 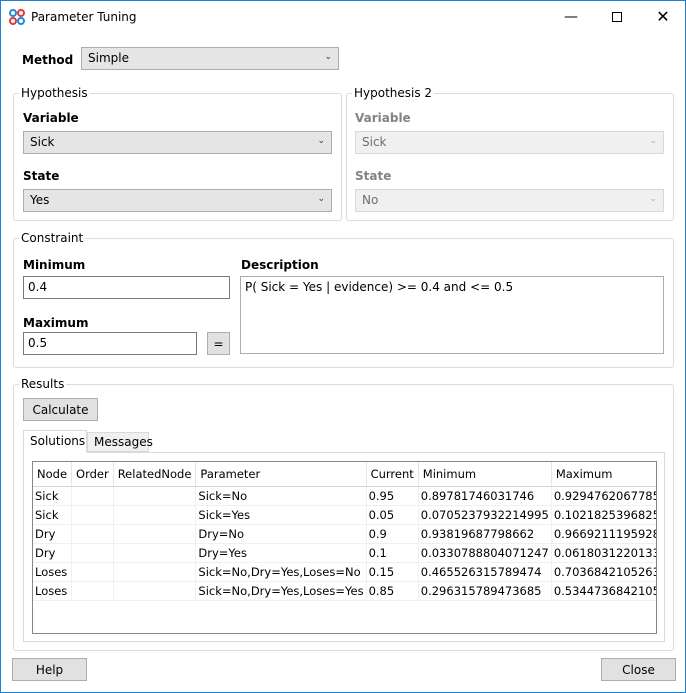 I want to click on table-cell: 0.1, so click(x=392, y=553).